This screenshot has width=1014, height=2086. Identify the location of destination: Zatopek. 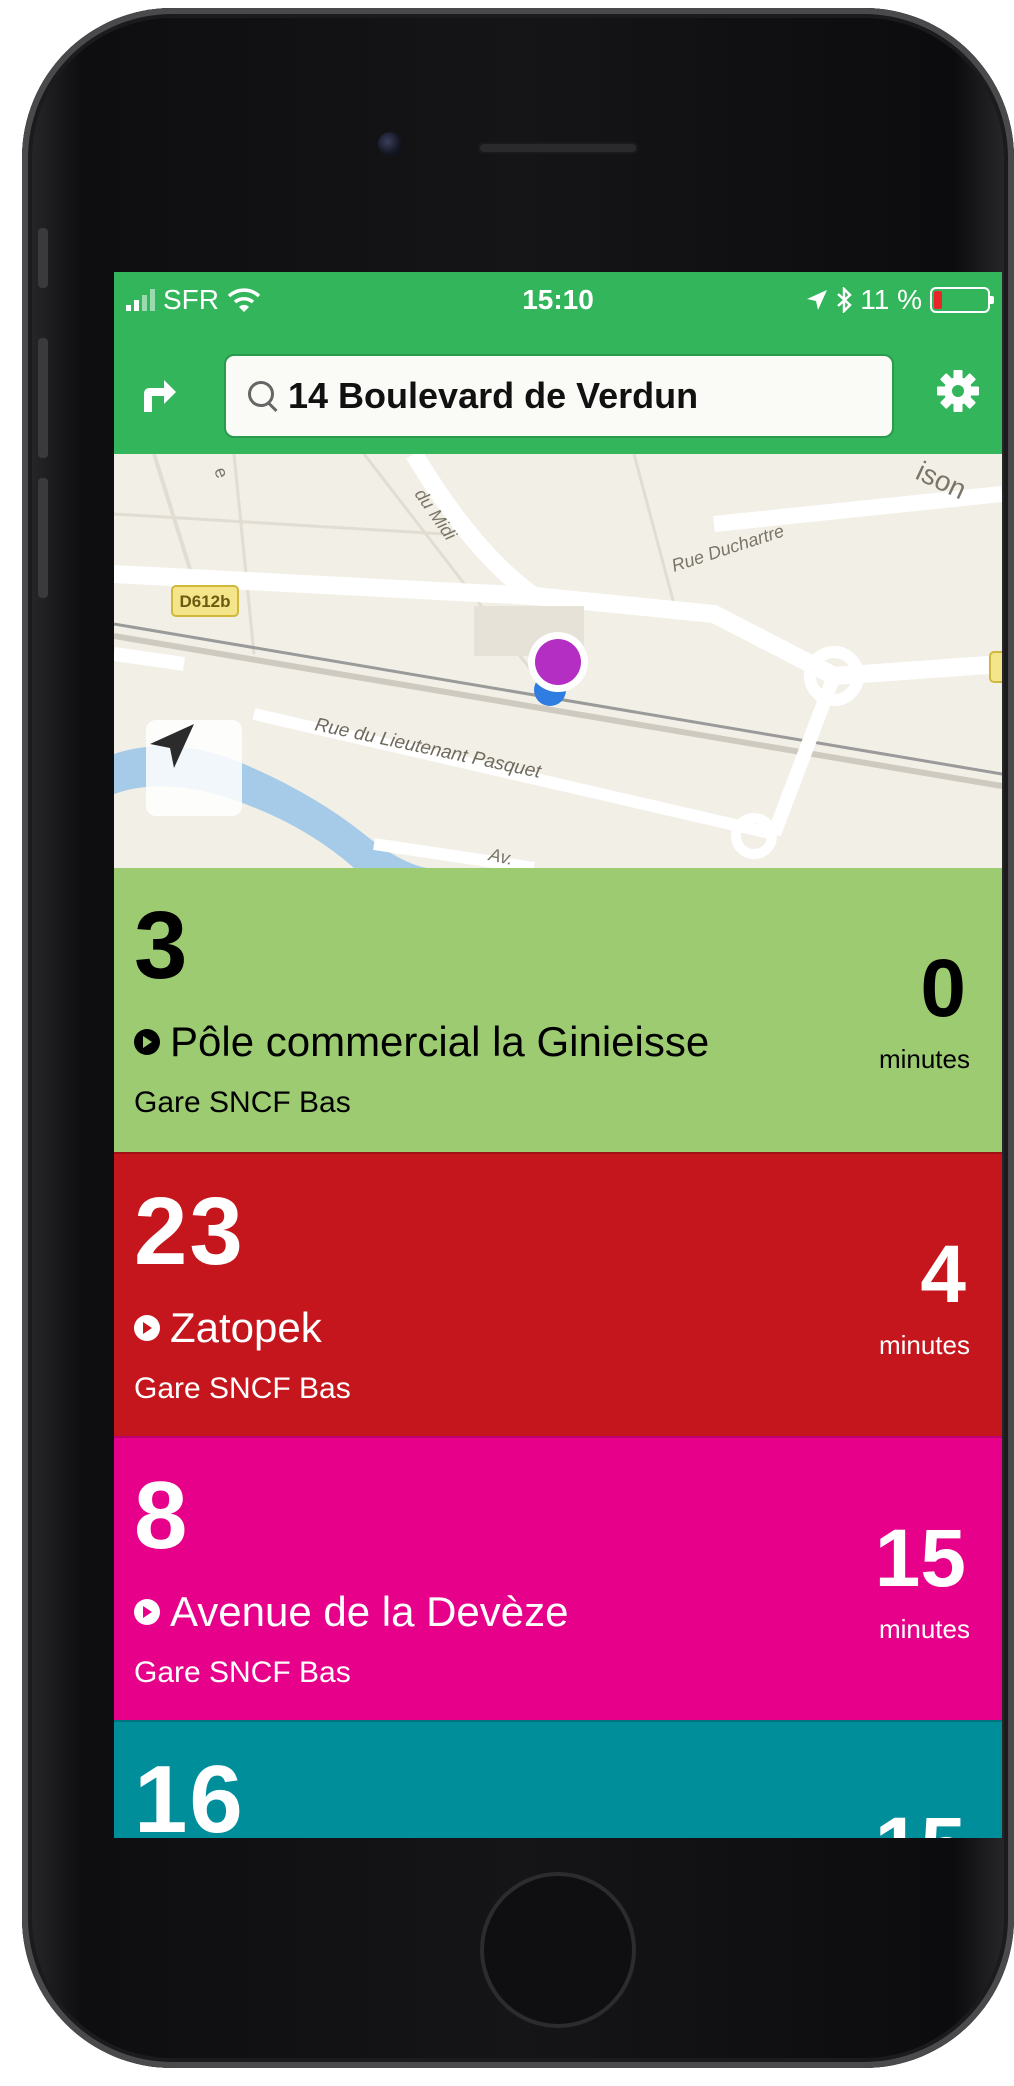
(228, 1328).